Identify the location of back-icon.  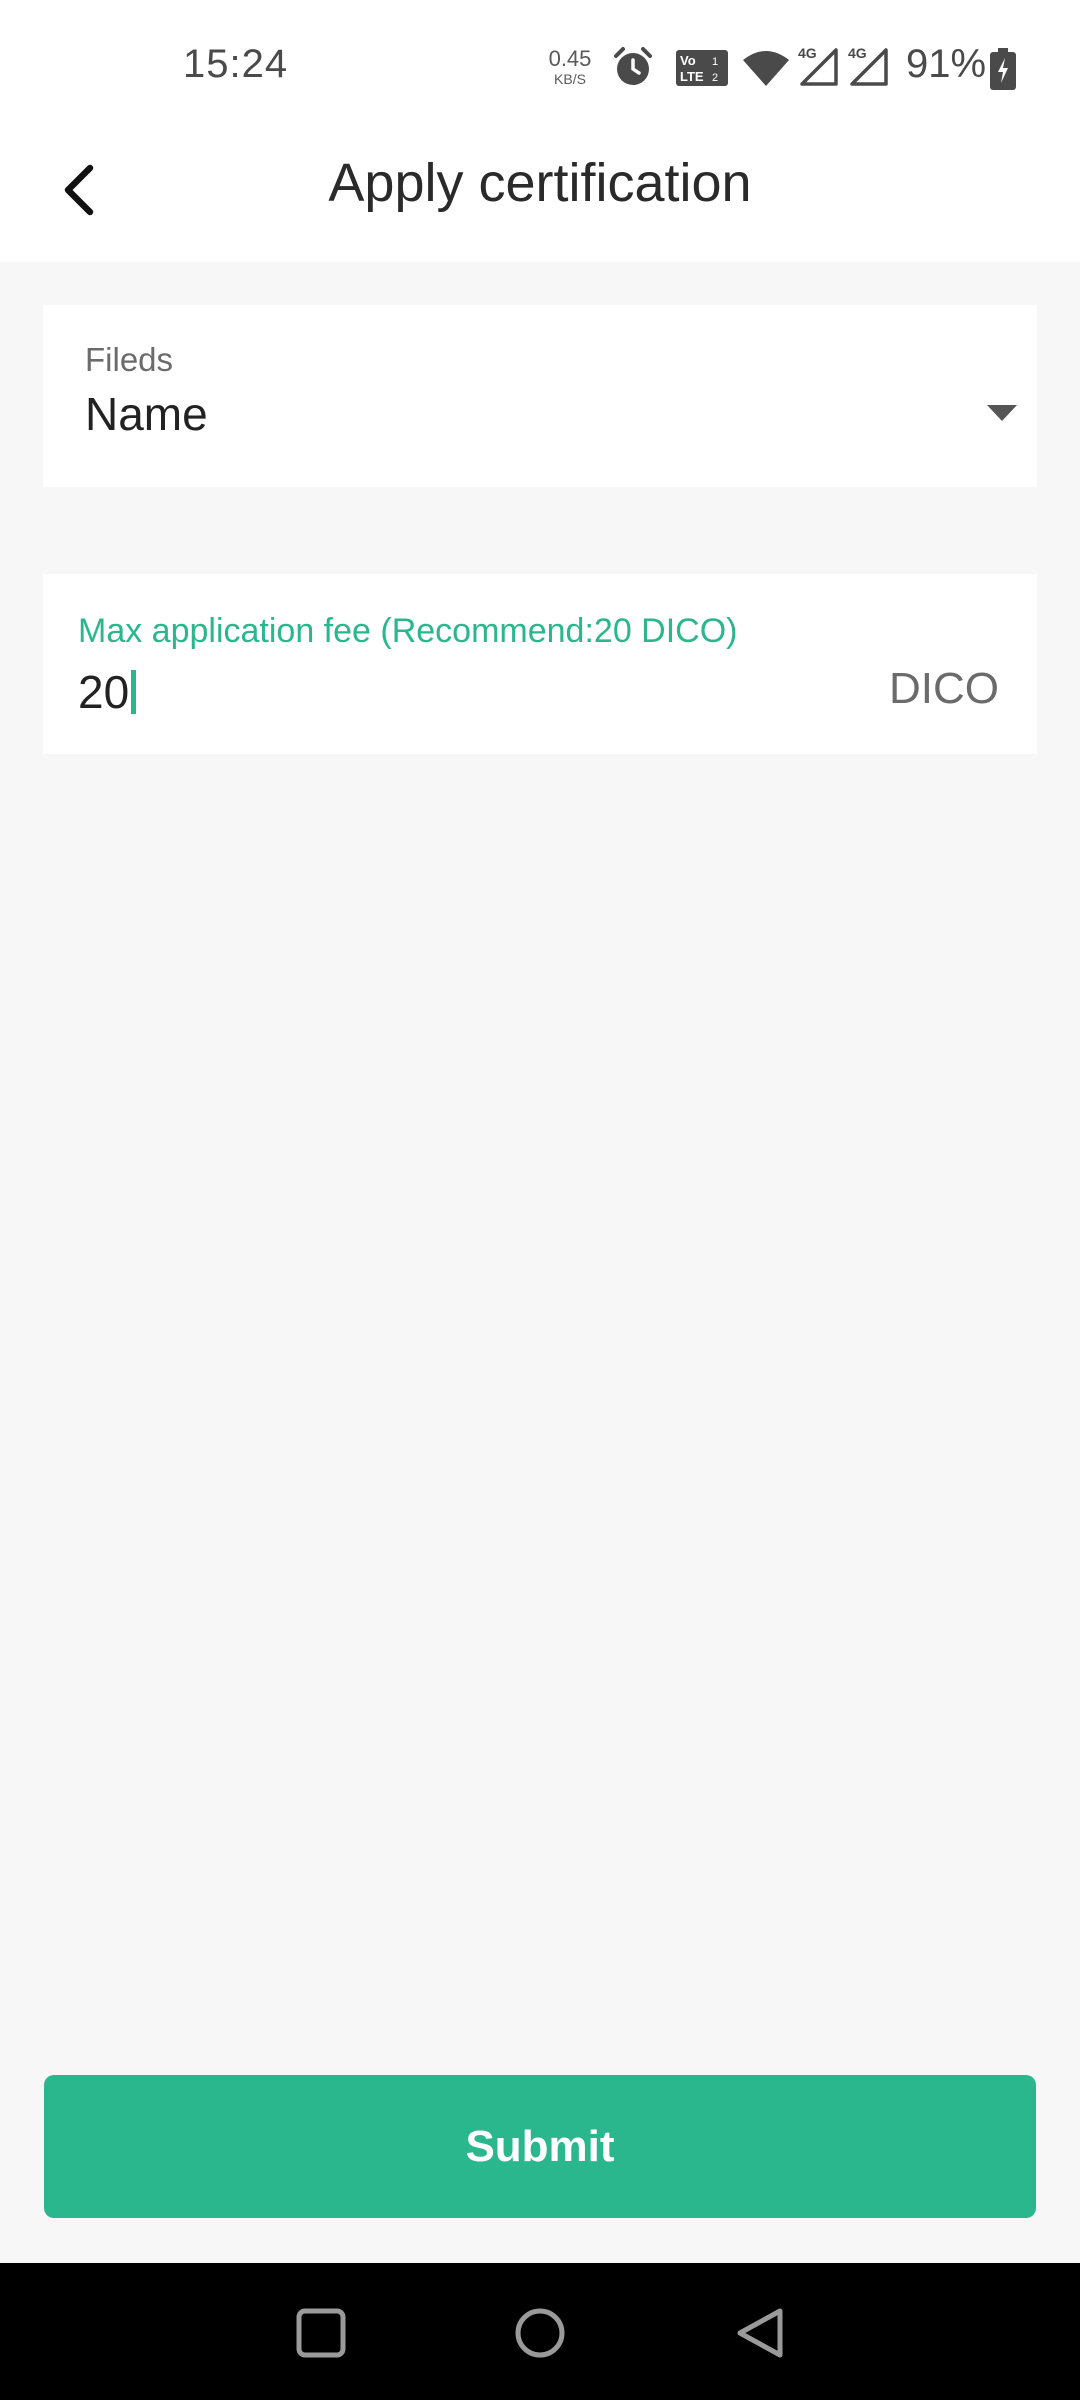
(760, 2333).